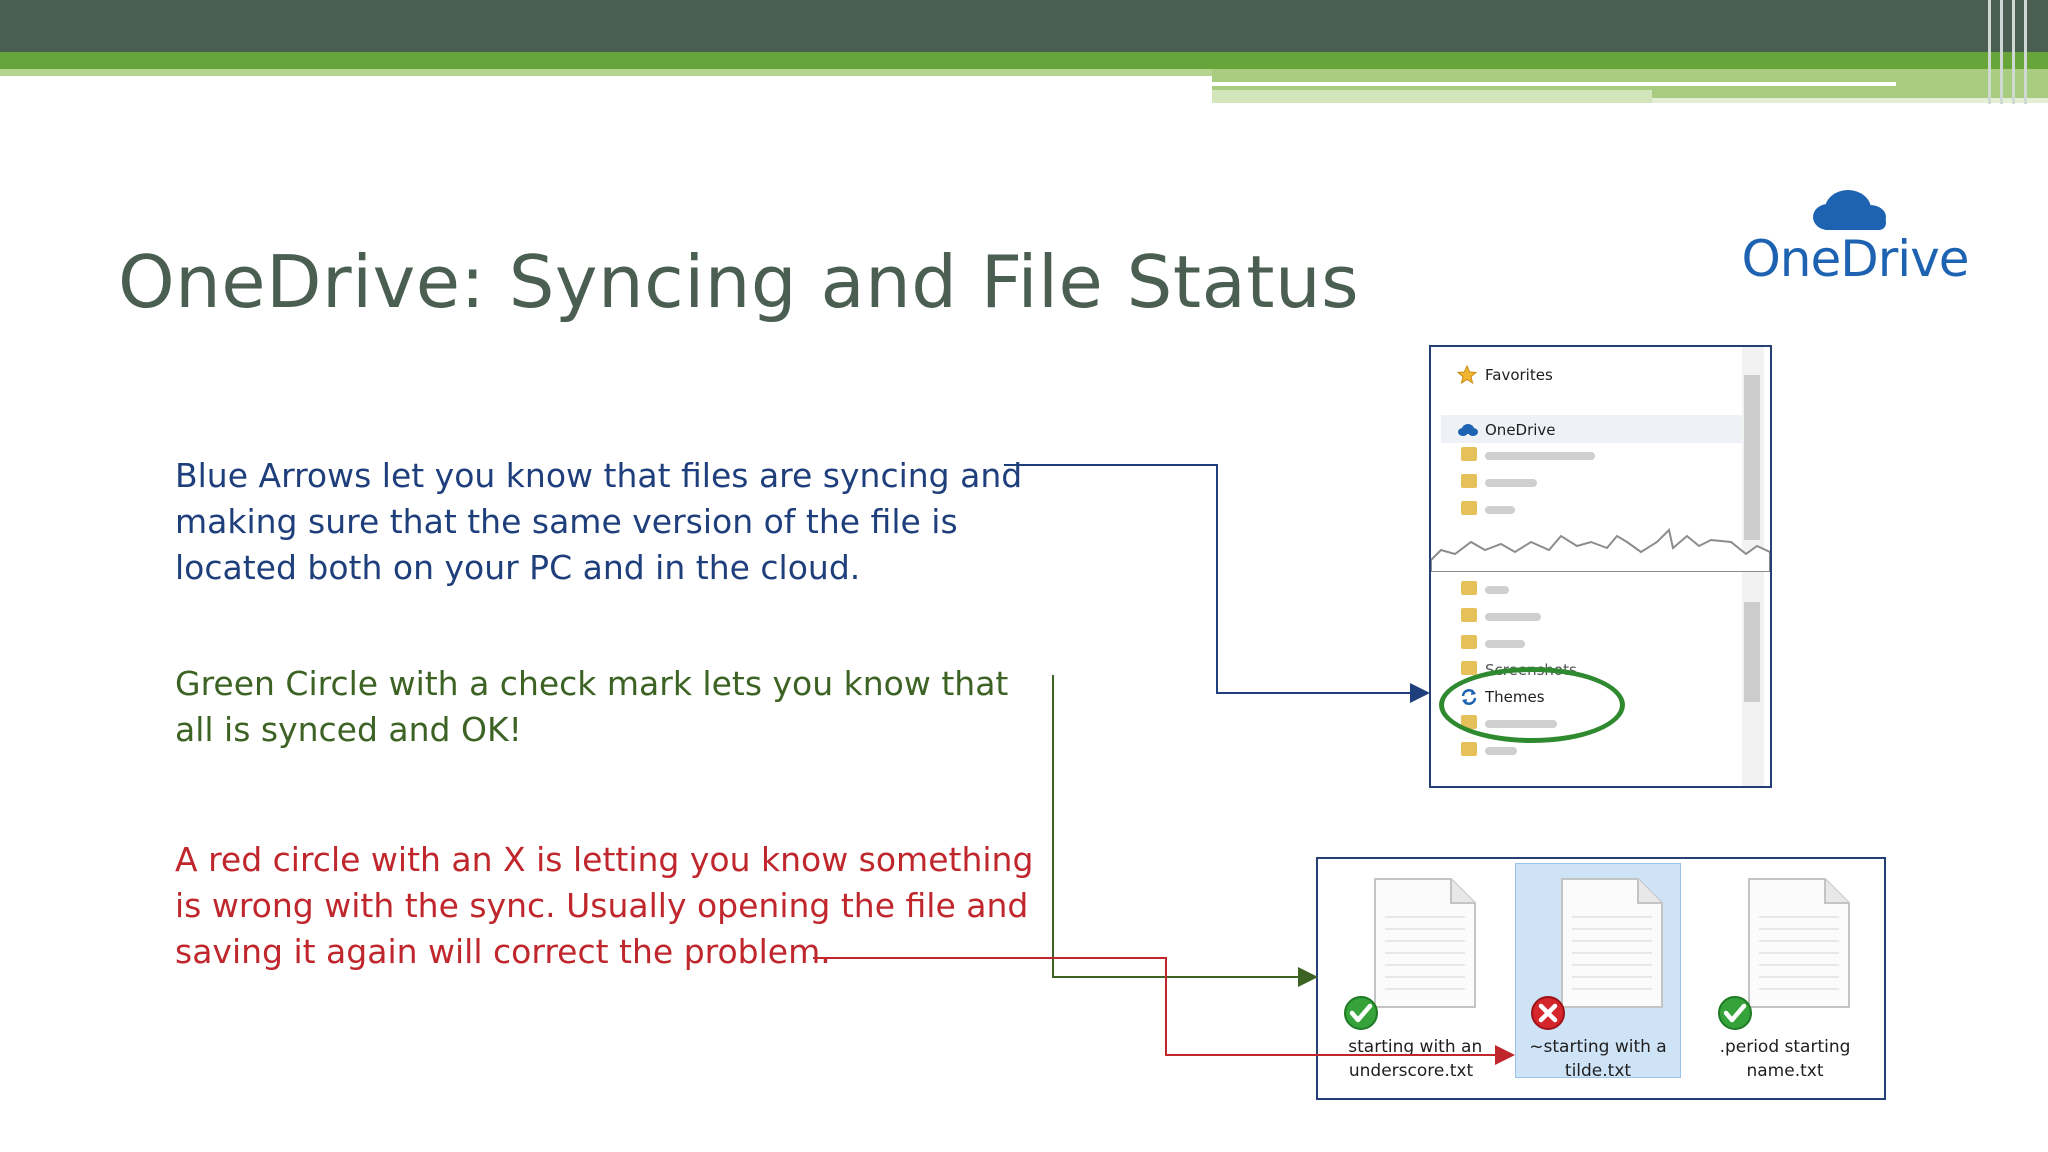 The image size is (2048, 1152). Describe the element at coordinates (1217, 583) in the screenshot. I see `blue-connector` at that location.